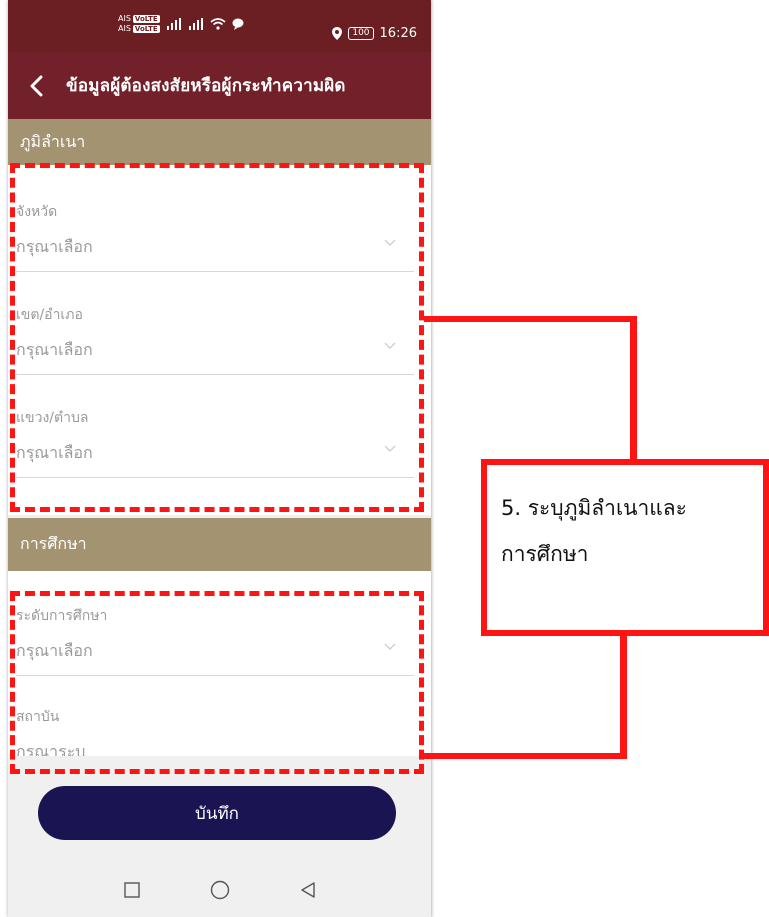  Describe the element at coordinates (361, 33) in the screenshot. I see `battery-icon: 100` at that location.